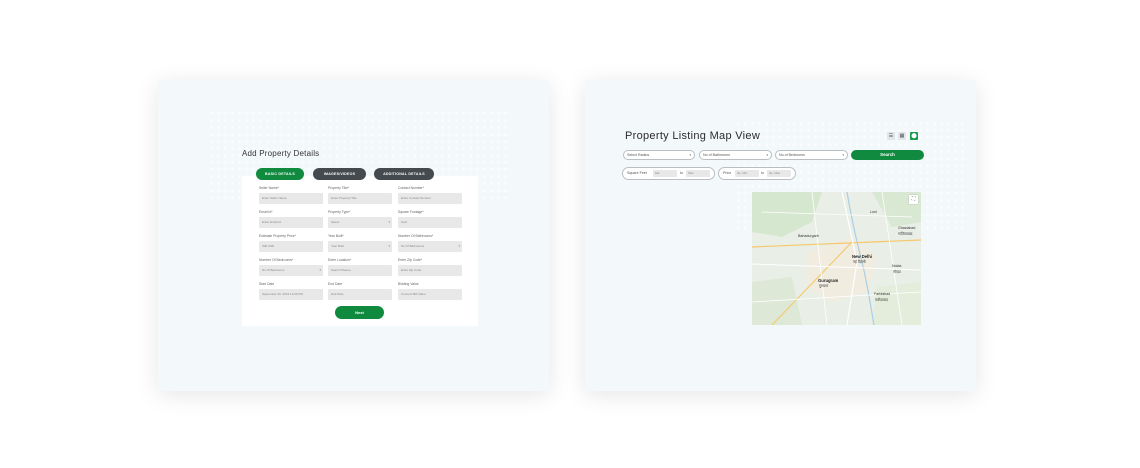 The height and width of the screenshot is (468, 1140). I want to click on list-icon: ☰, so click(891, 136).